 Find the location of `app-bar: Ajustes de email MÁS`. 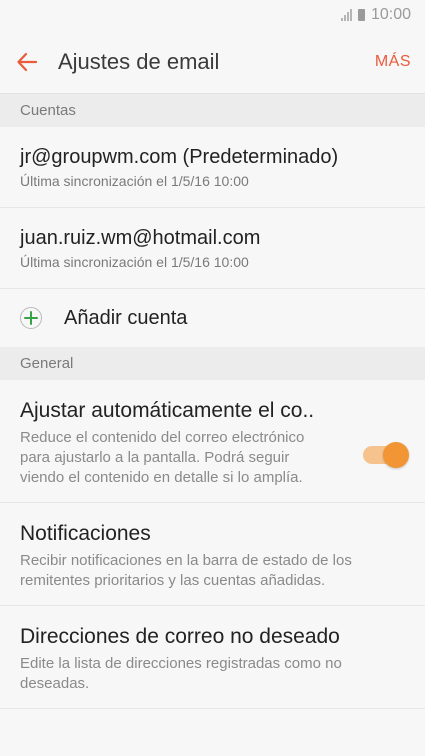

app-bar: Ajustes de email MÁS is located at coordinates (212, 62).